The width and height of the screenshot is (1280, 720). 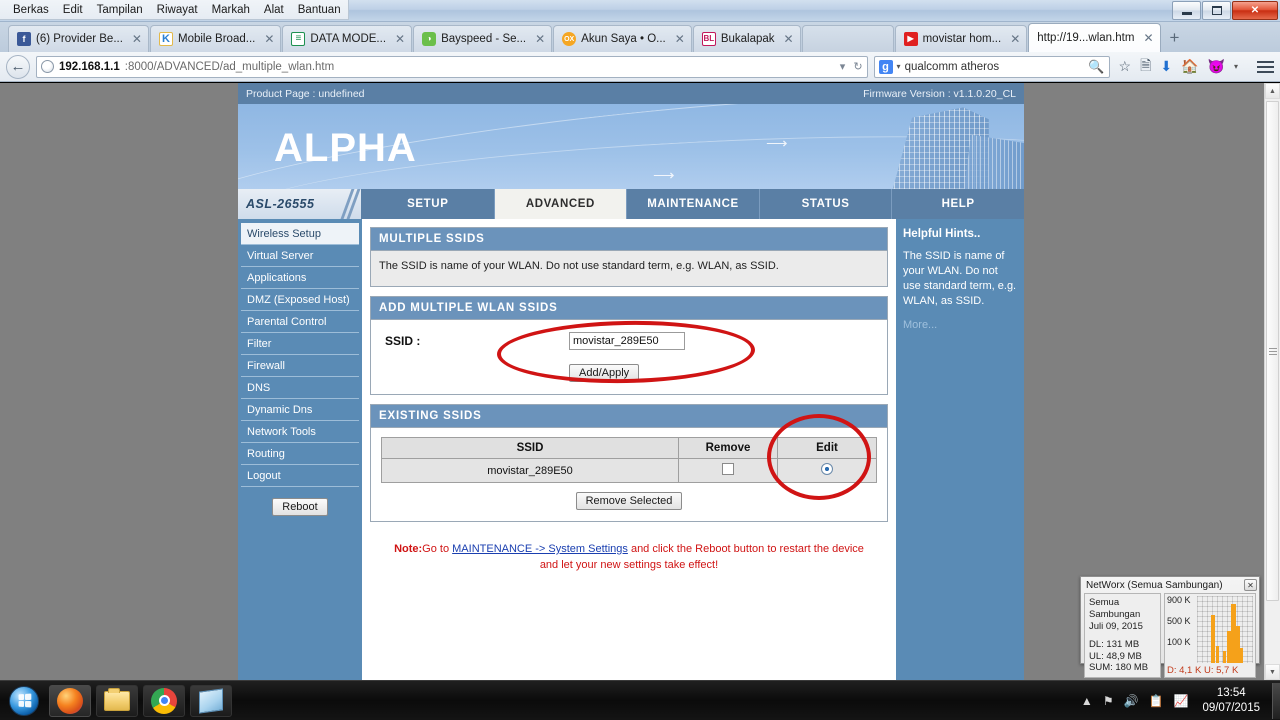 I want to click on taskbar-item-chrome, so click(x=164, y=700).